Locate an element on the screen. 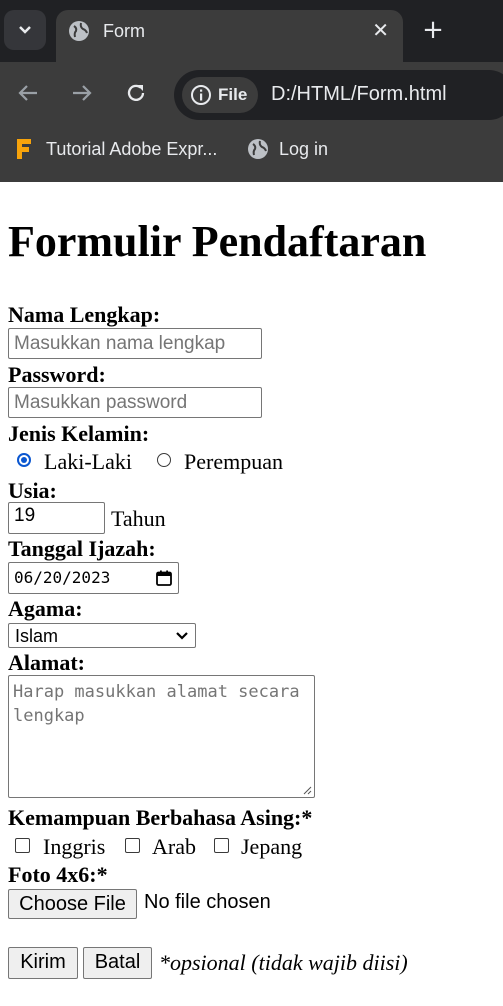 This screenshot has width=503, height=1006. page-title: Formulir Pendaftaran is located at coordinates (217, 241).